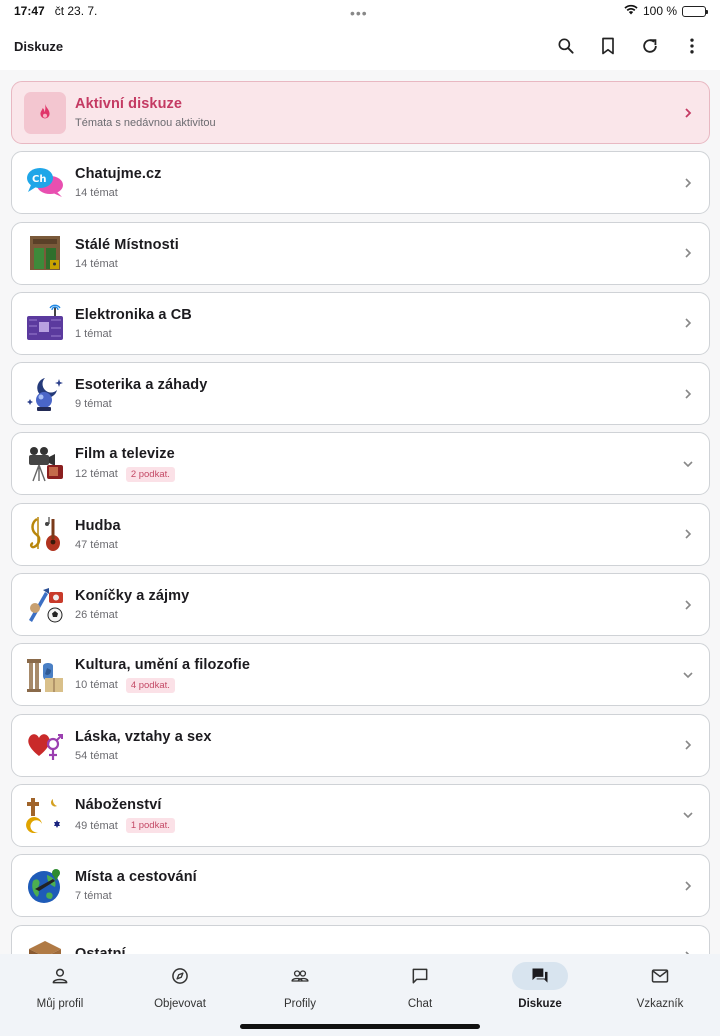  What do you see at coordinates (360, 534) in the screenshot?
I see `category-card-hudba: Hudba 47 témat` at bounding box center [360, 534].